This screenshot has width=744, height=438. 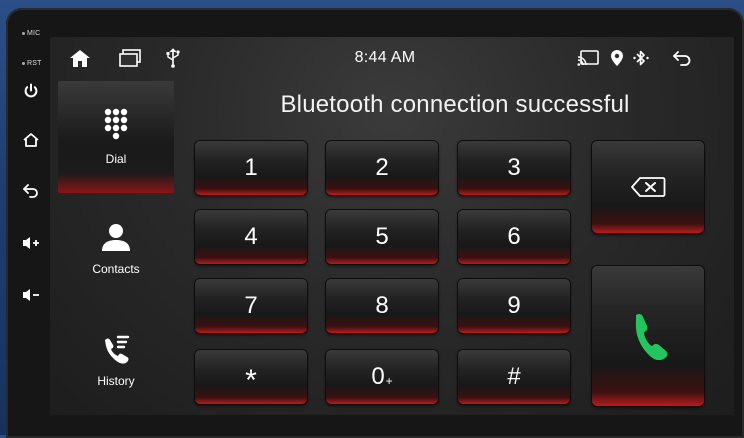 I want to click on location-pin-icon, so click(x=617, y=58).